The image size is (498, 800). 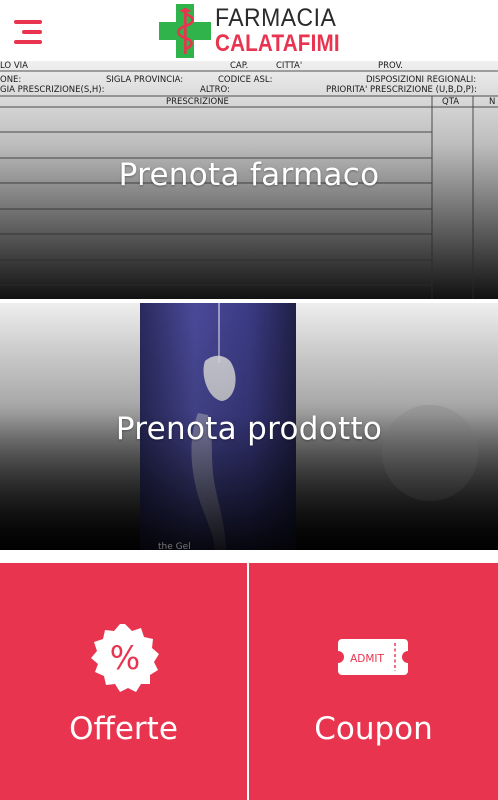 What do you see at coordinates (373, 681) in the screenshot?
I see `coupon-tile: Coupon` at bounding box center [373, 681].